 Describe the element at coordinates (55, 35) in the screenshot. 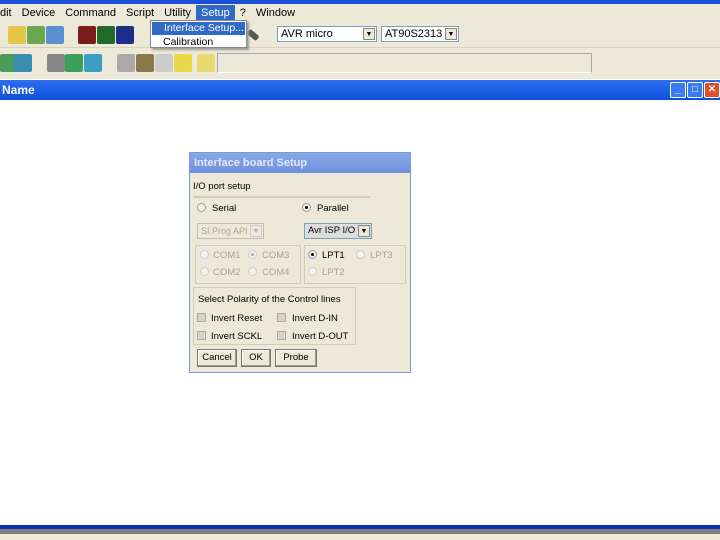

I see `open-data-icon` at that location.